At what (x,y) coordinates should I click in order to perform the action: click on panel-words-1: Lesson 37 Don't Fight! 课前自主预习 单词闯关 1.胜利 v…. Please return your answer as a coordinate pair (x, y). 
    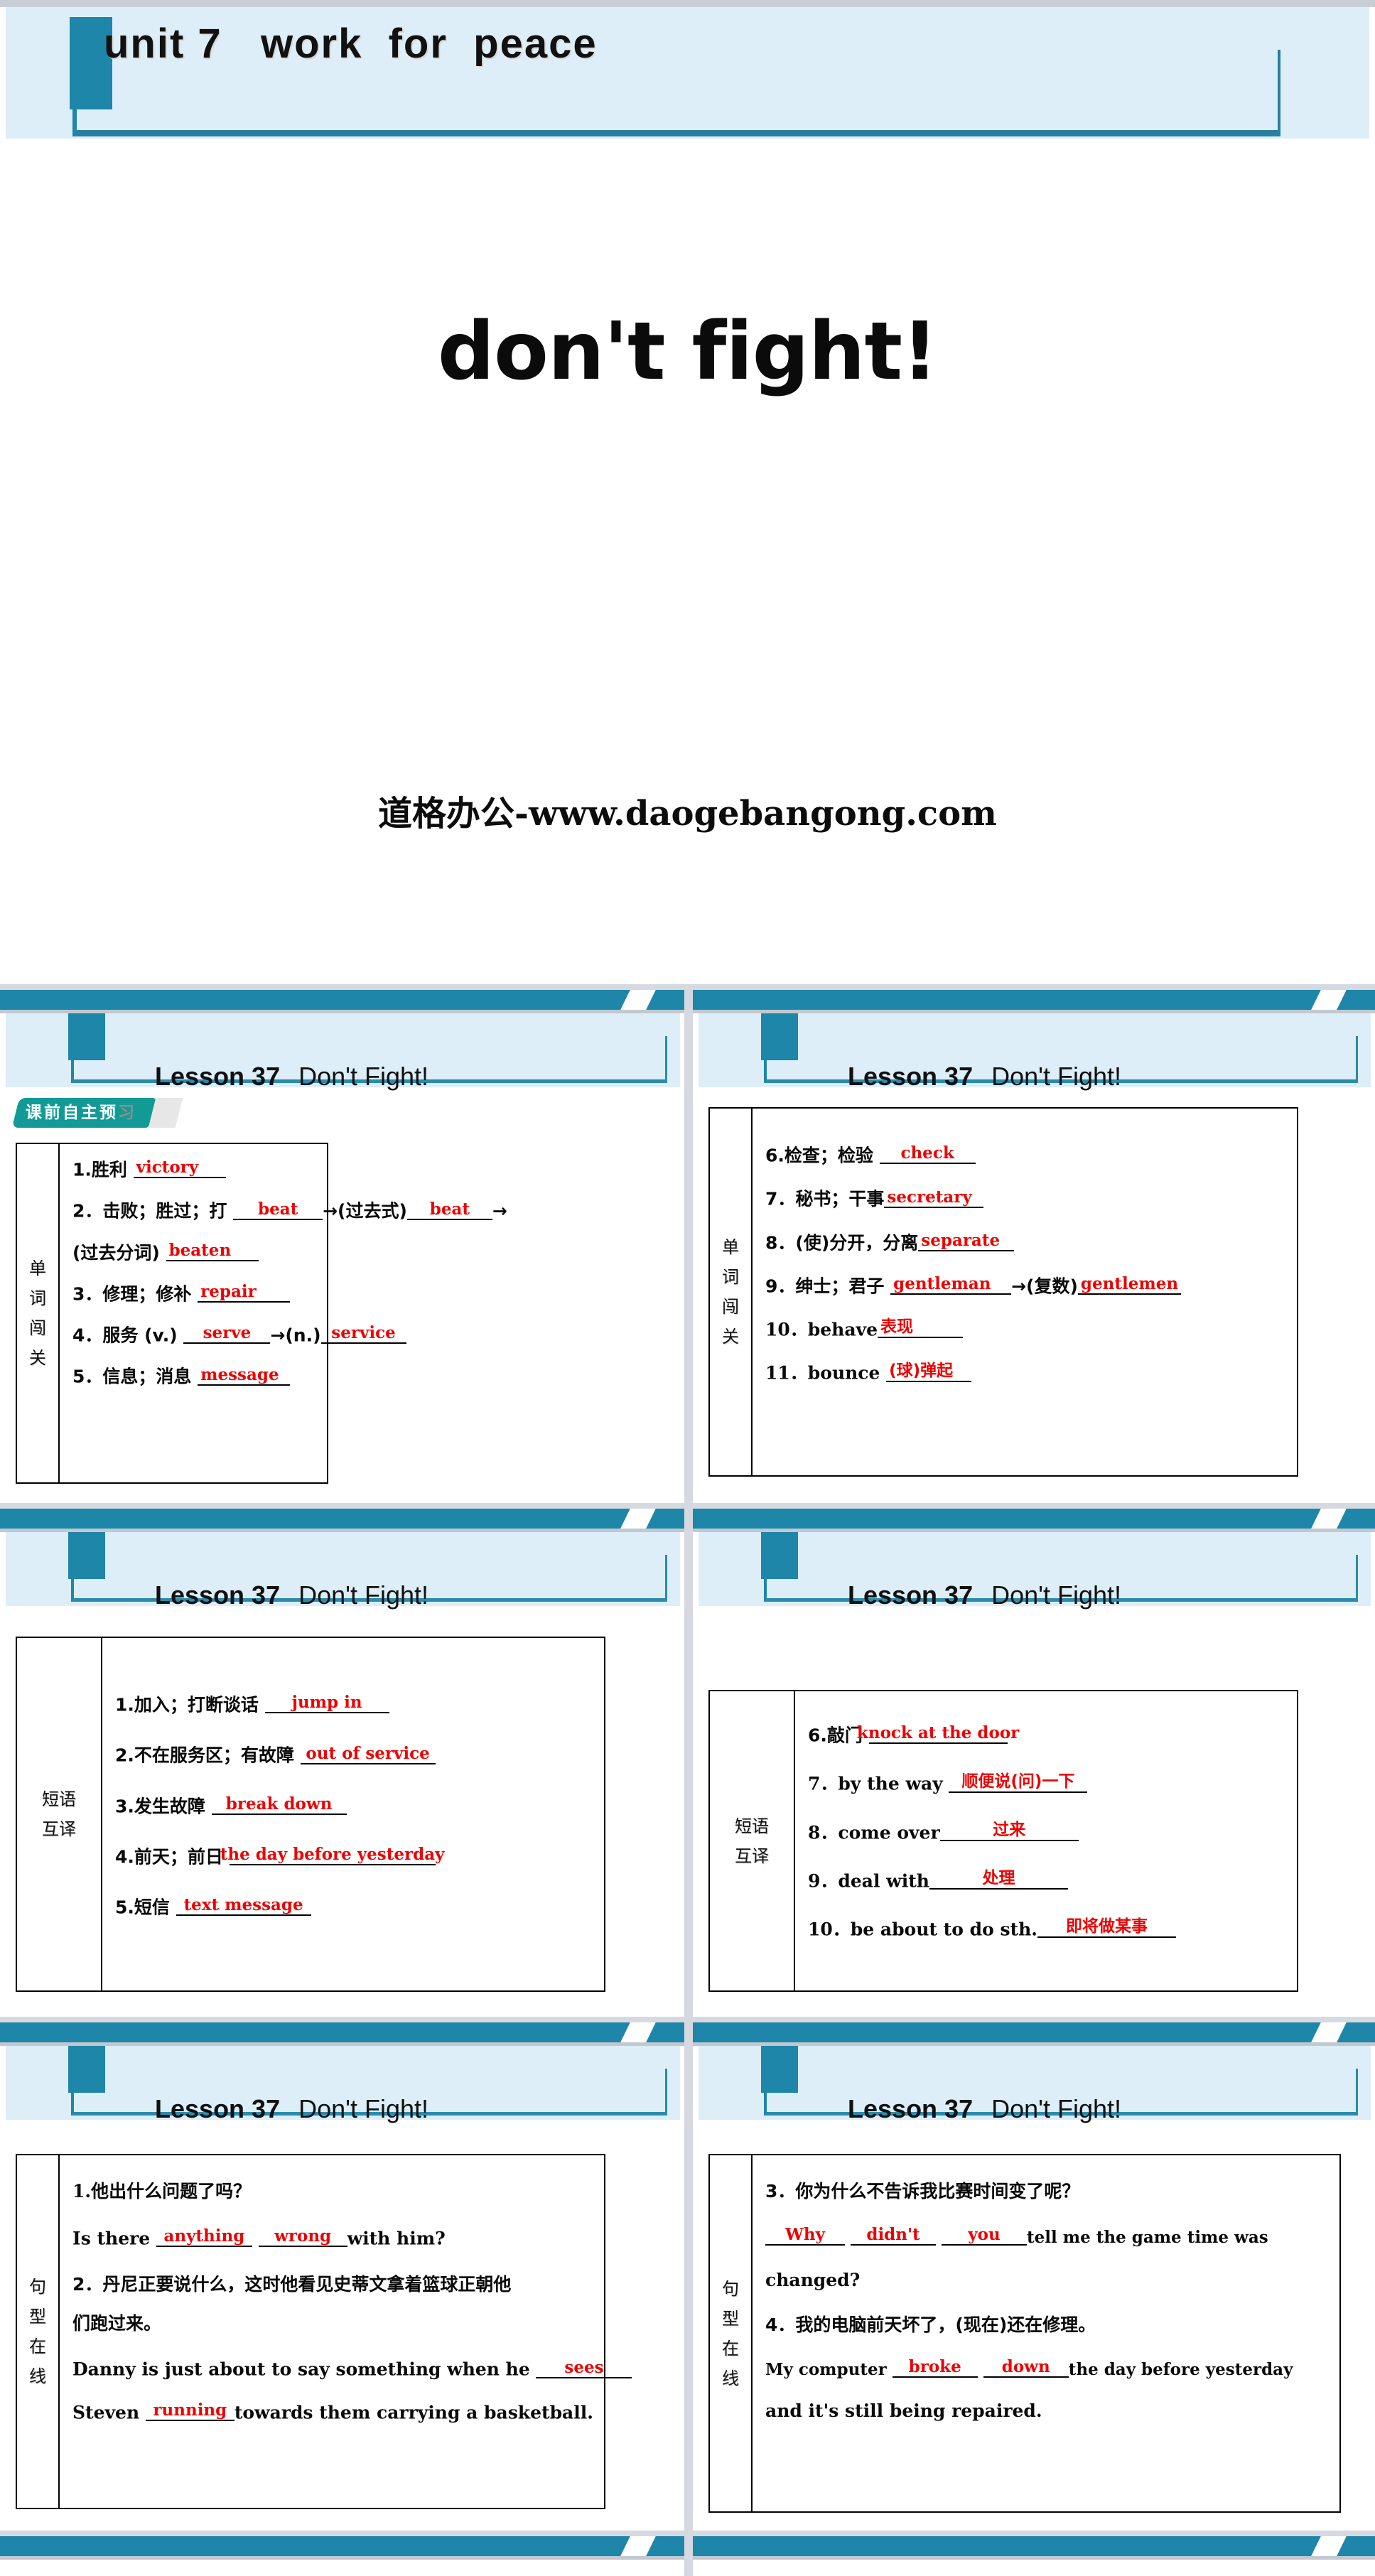
    Looking at the image, I should click on (342, 1247).